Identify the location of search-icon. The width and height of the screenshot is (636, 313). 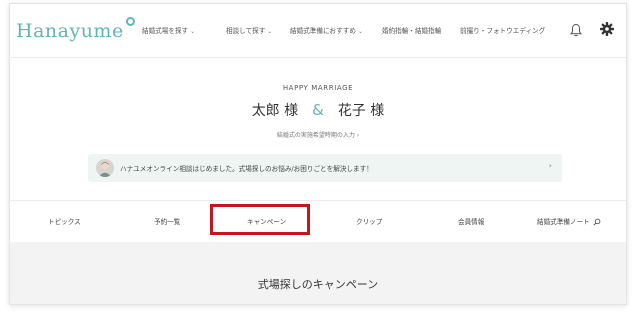
(597, 222).